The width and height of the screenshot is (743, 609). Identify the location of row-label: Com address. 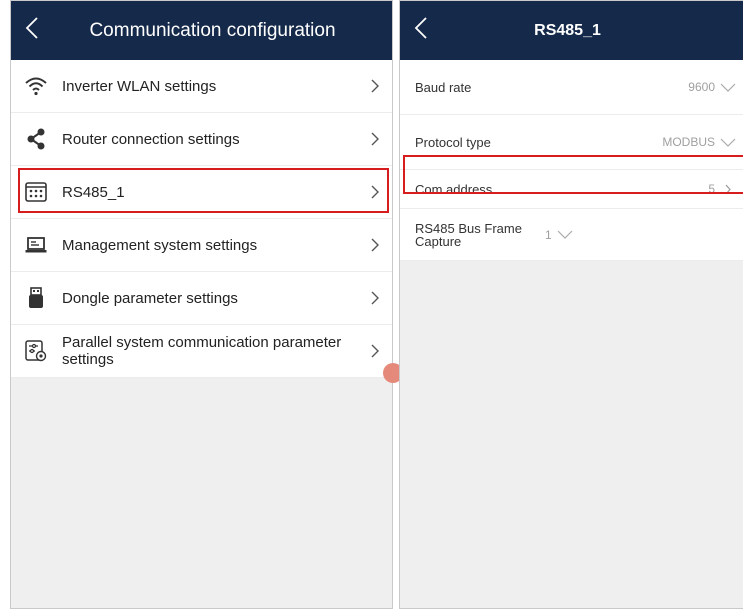
(454, 189).